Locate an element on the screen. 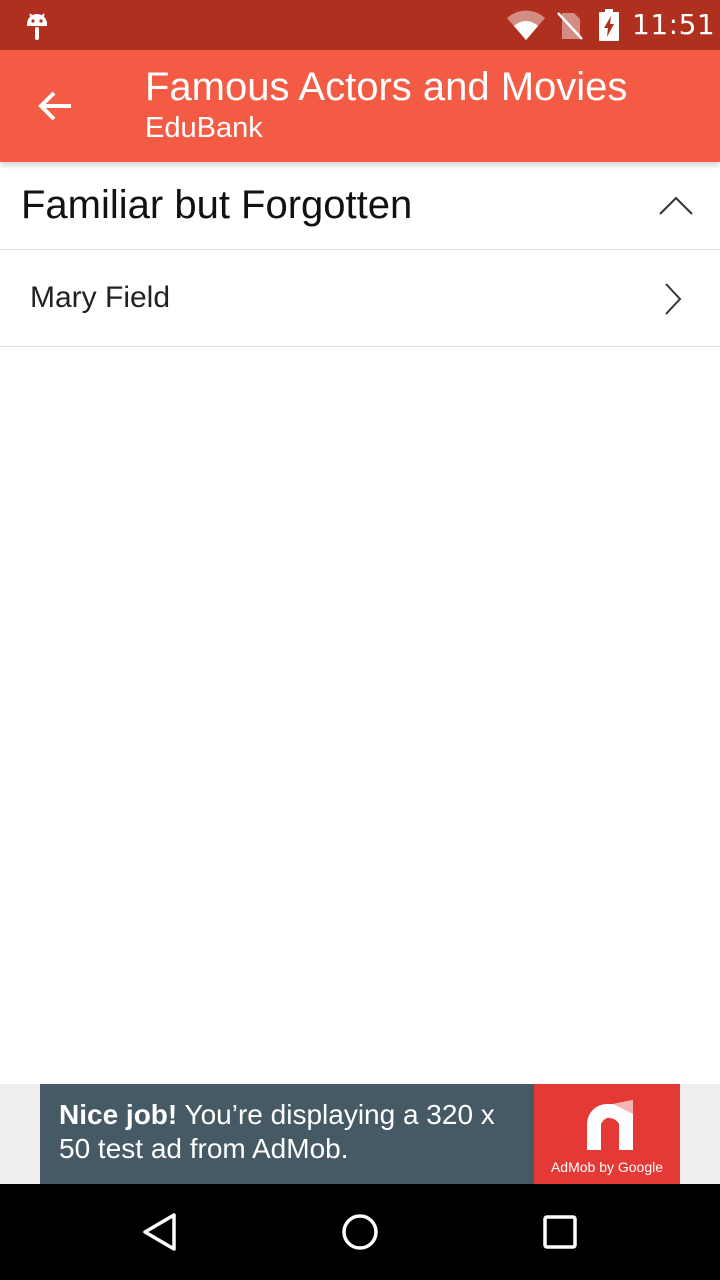 The width and height of the screenshot is (720, 1280). arrow-back-icon is located at coordinates (54, 106).